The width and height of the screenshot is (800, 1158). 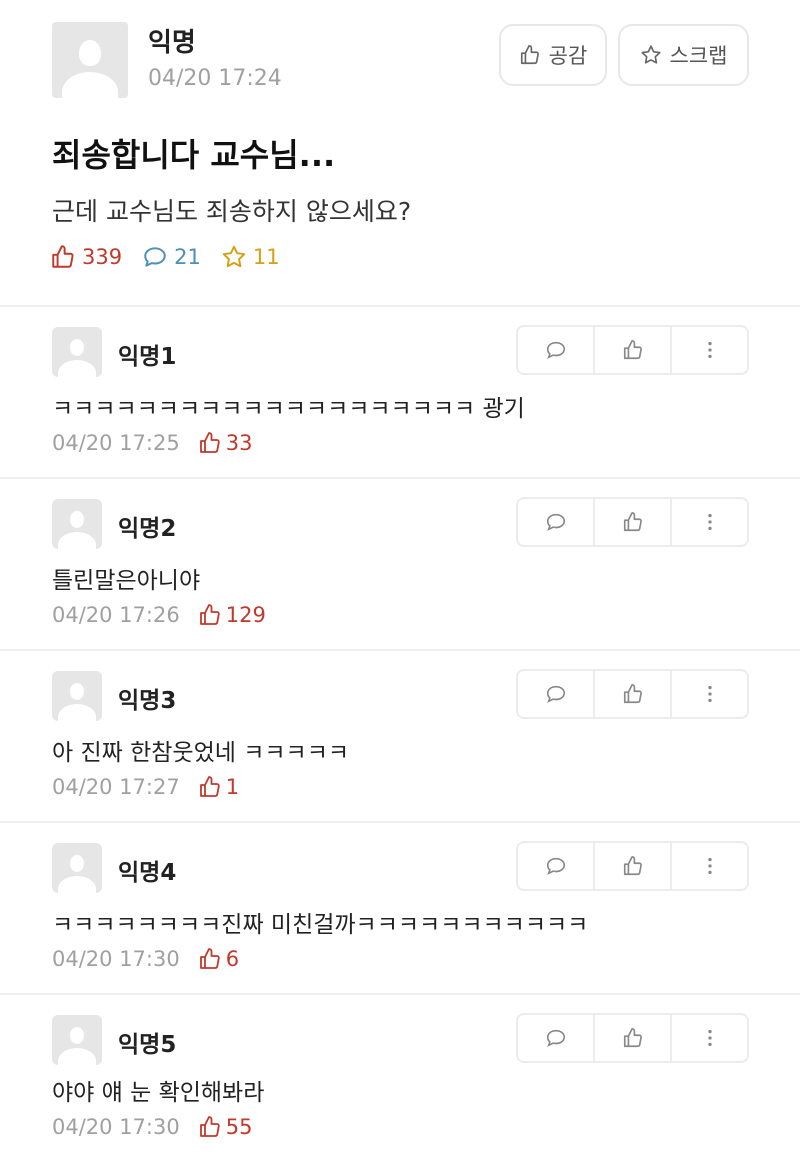 I want to click on post-stats: 339 21 11, so click(x=175, y=257).